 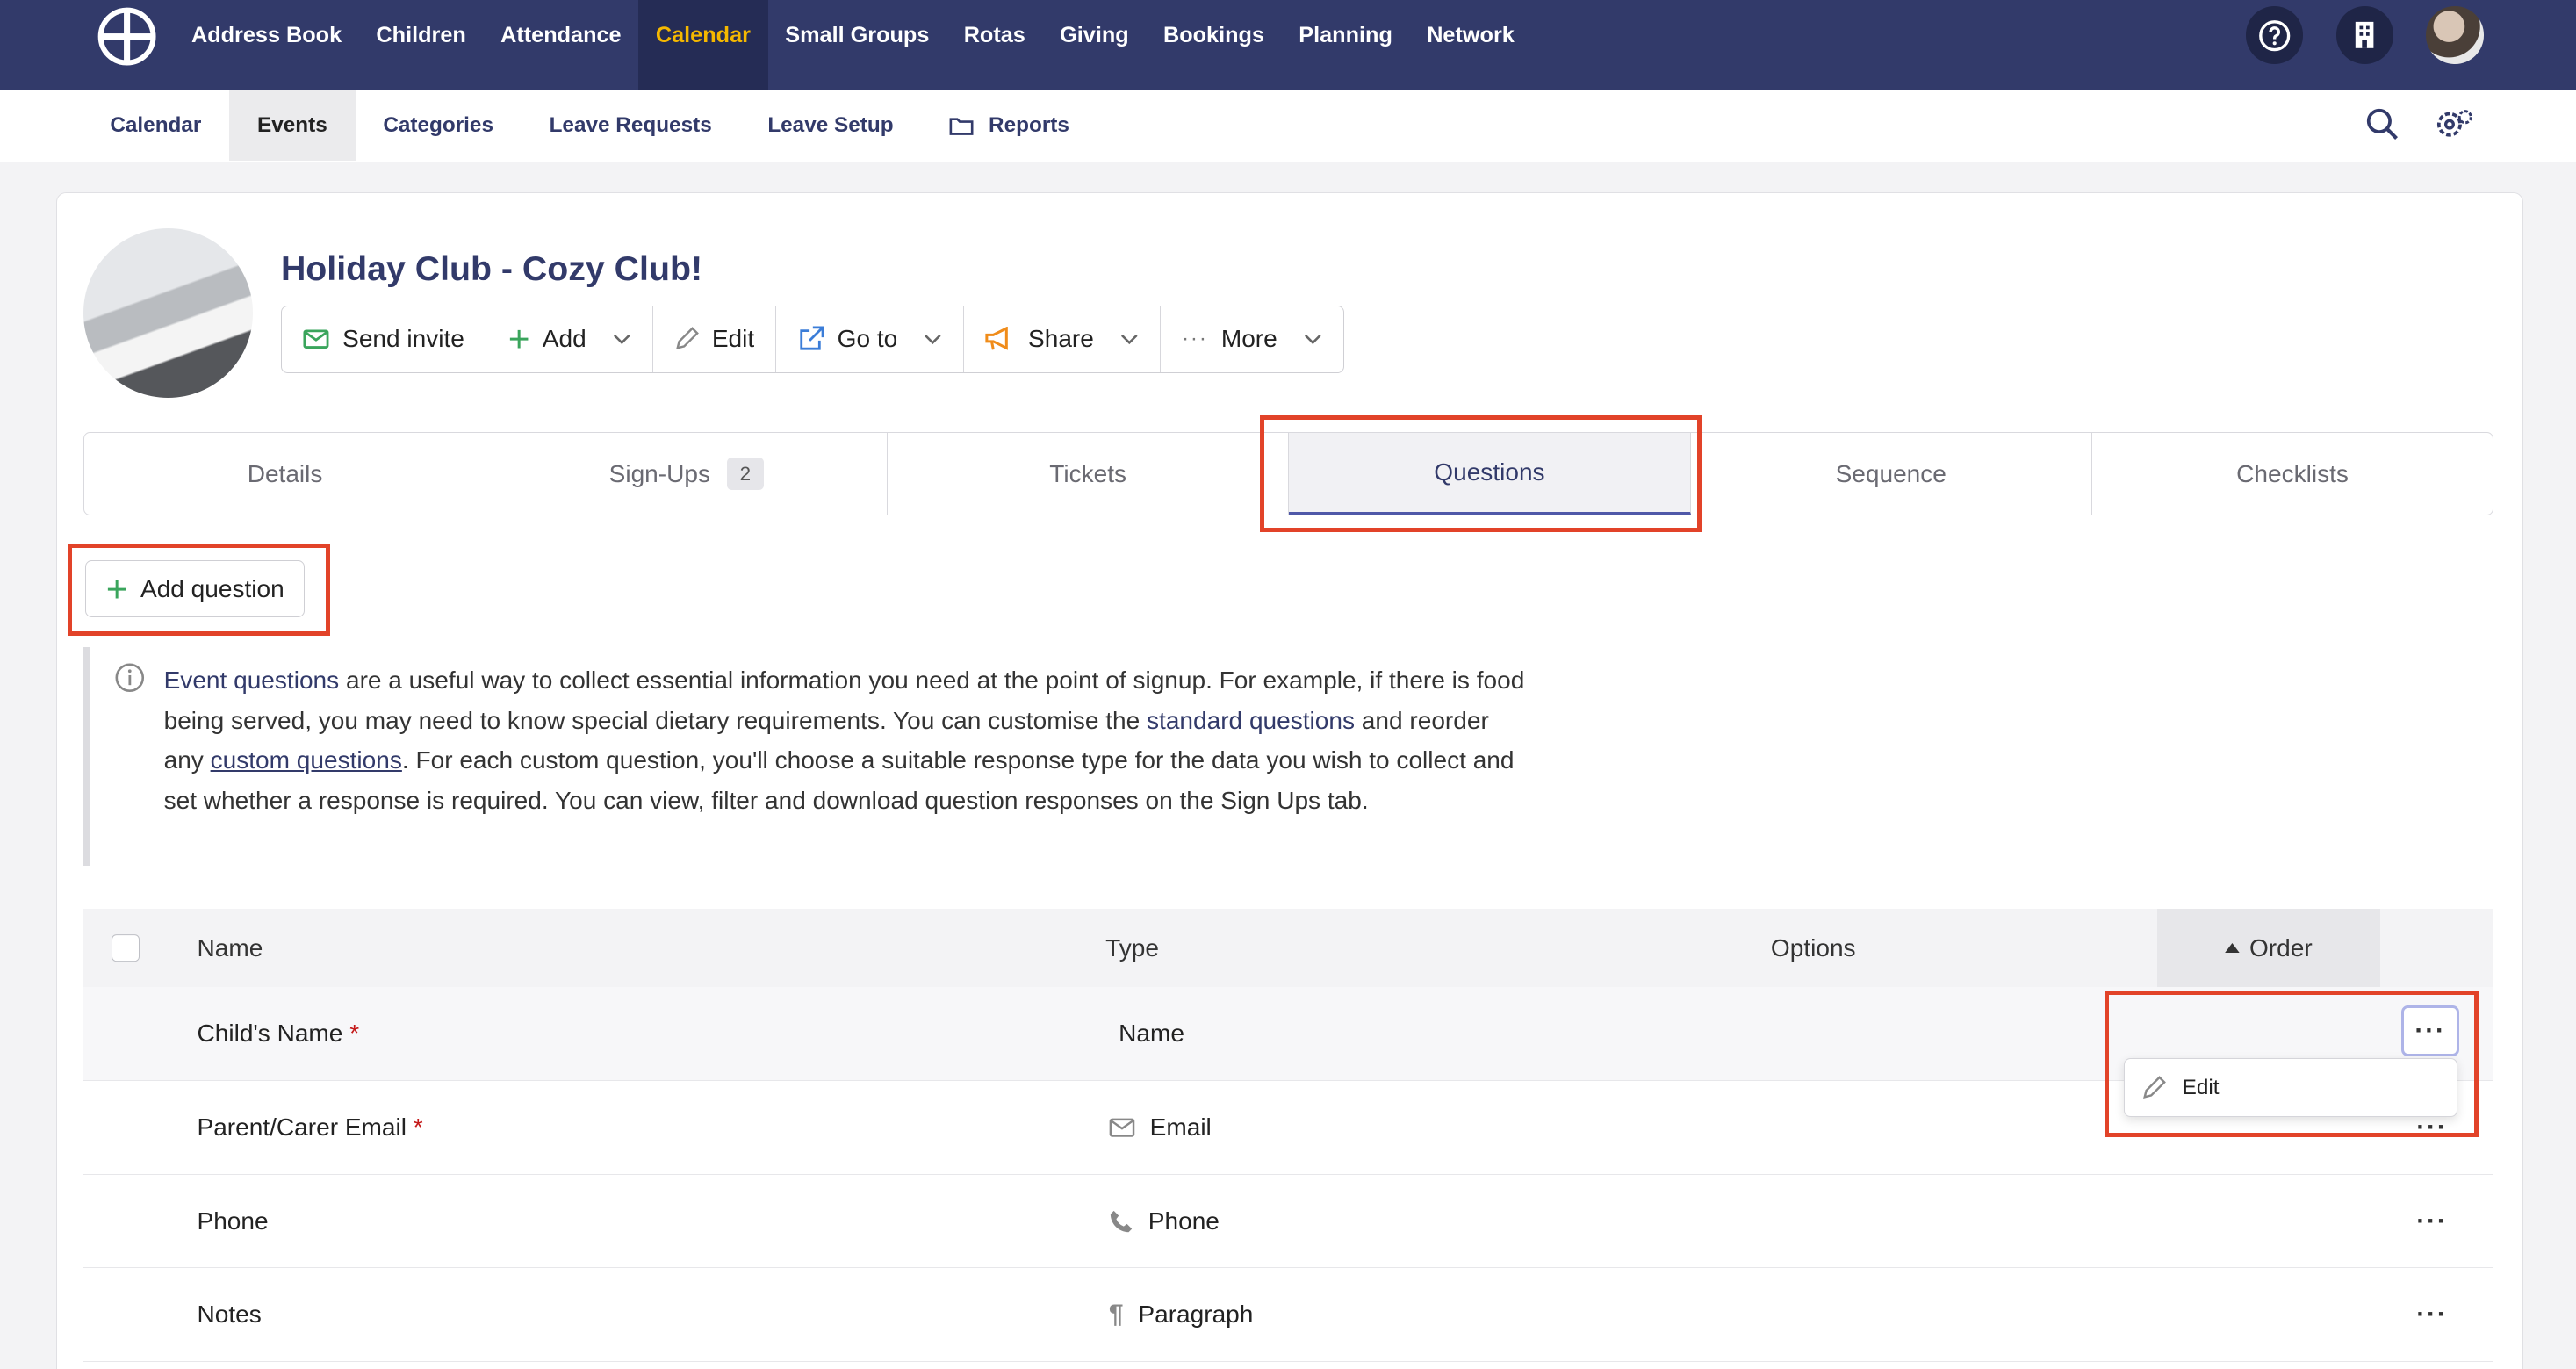 What do you see at coordinates (199, 590) in the screenshot?
I see `highlight-add-question` at bounding box center [199, 590].